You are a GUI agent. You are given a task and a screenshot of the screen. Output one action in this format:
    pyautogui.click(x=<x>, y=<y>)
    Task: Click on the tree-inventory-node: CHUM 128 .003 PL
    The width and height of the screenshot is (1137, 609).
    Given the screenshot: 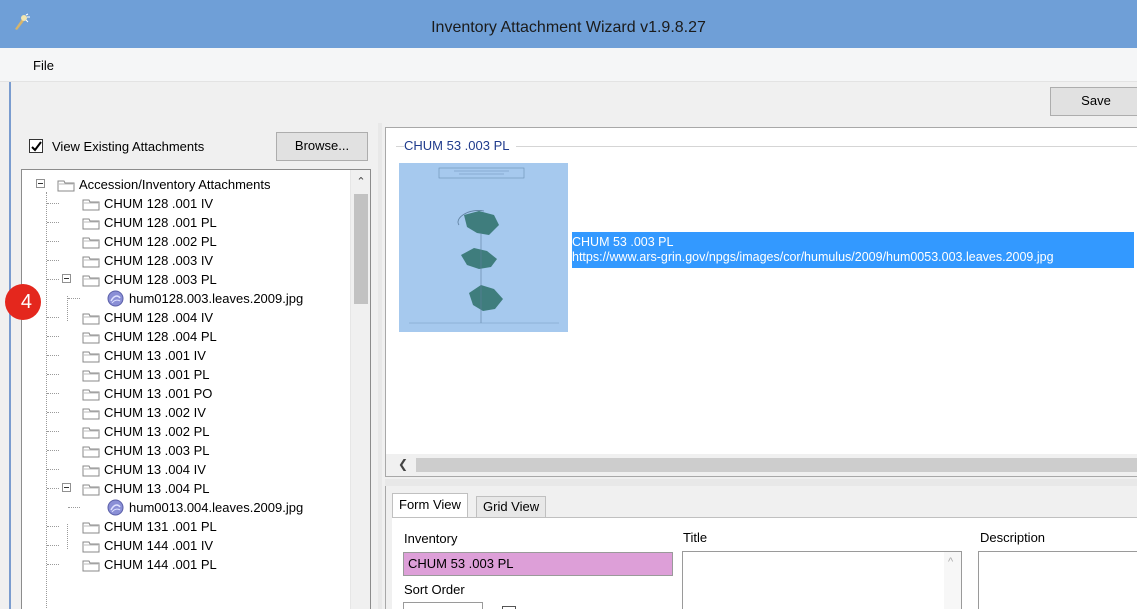 What is the action you would take?
    pyautogui.click(x=149, y=278)
    